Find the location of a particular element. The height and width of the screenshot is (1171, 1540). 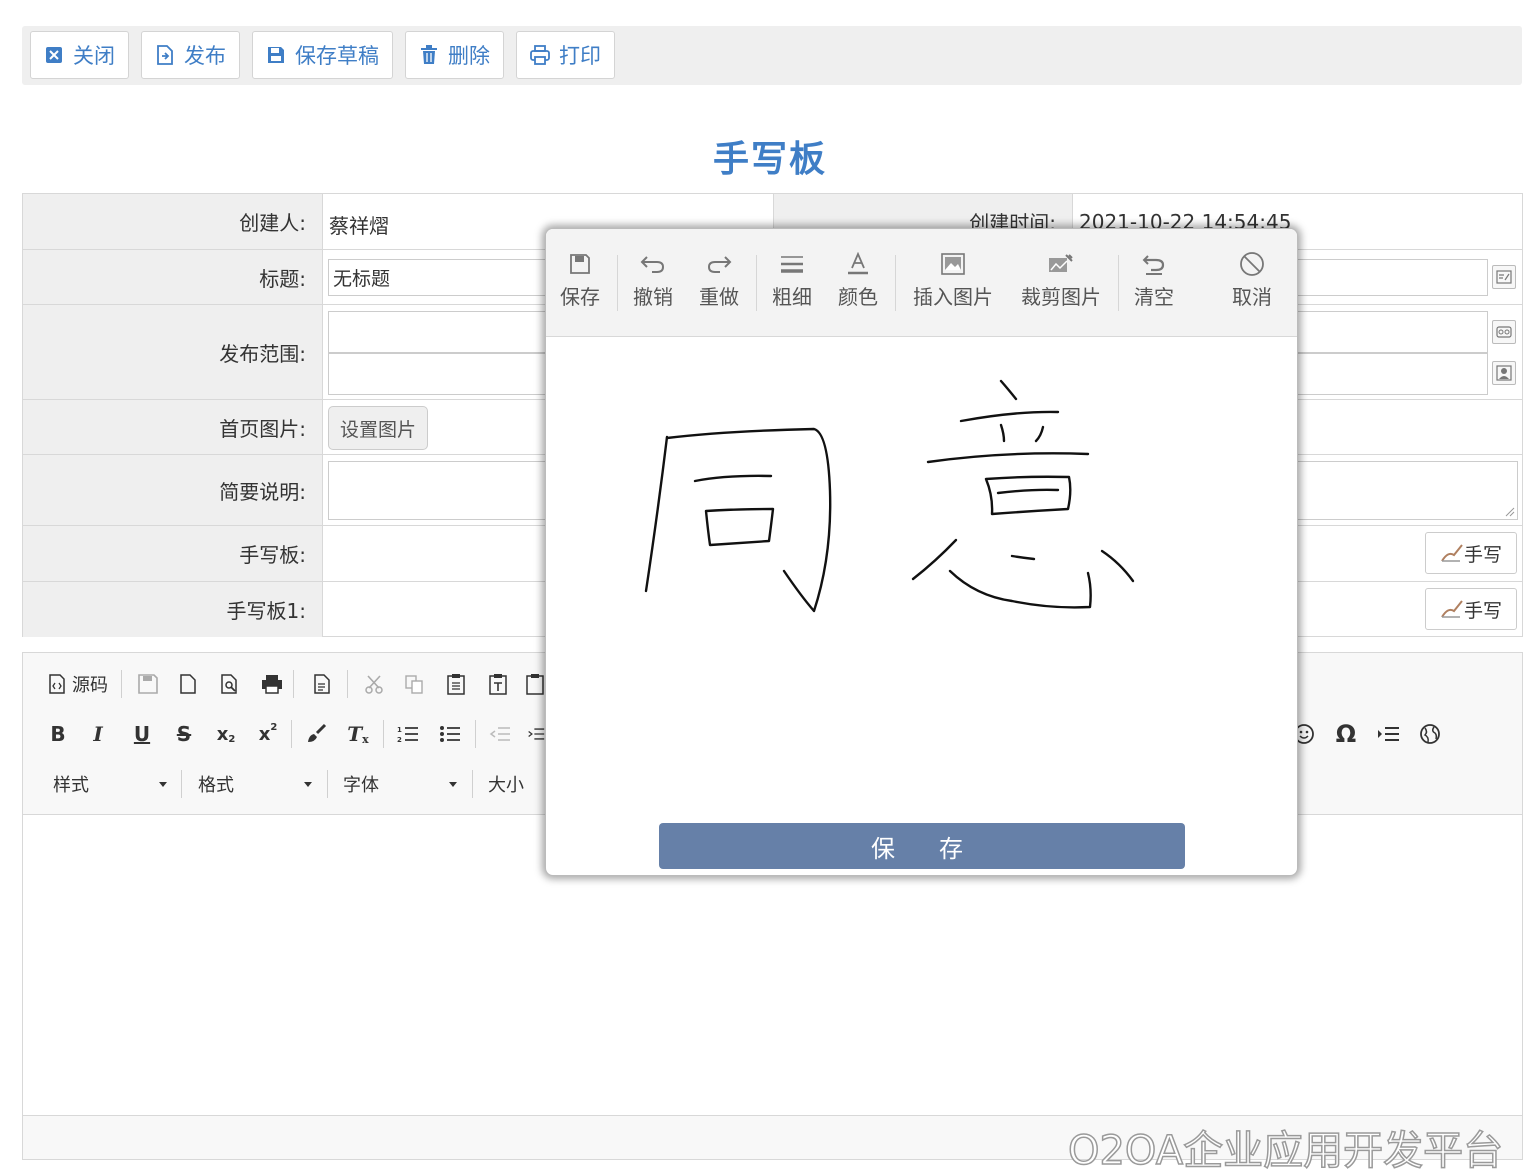

hw-cancel-button: 取消 is located at coordinates (1252, 283).